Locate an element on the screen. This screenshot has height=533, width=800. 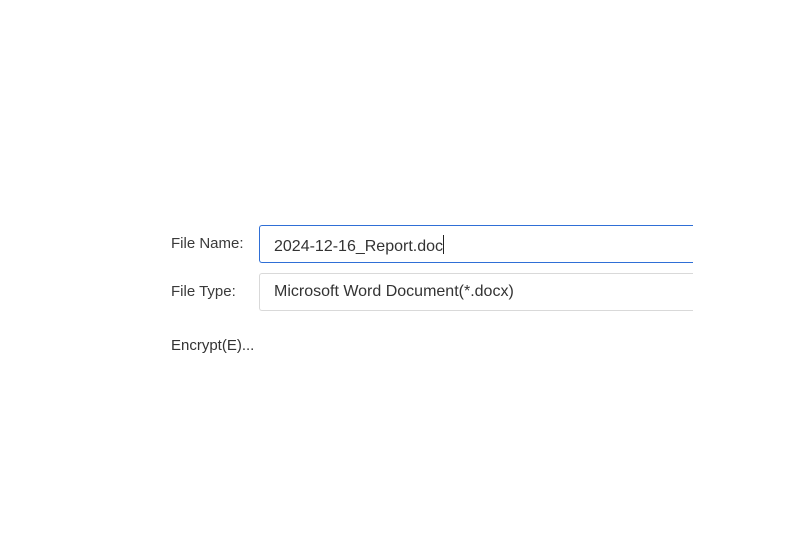
file-name-label: File Name: is located at coordinates (207, 243).